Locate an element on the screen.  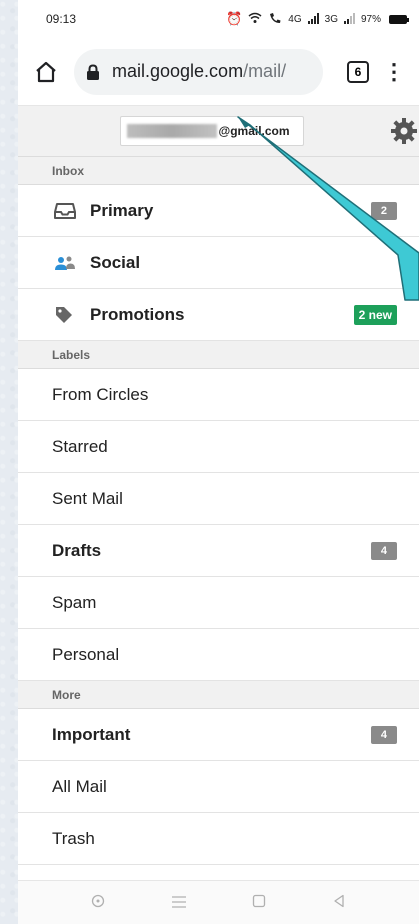
people-icon is located at coordinates (69, 263).